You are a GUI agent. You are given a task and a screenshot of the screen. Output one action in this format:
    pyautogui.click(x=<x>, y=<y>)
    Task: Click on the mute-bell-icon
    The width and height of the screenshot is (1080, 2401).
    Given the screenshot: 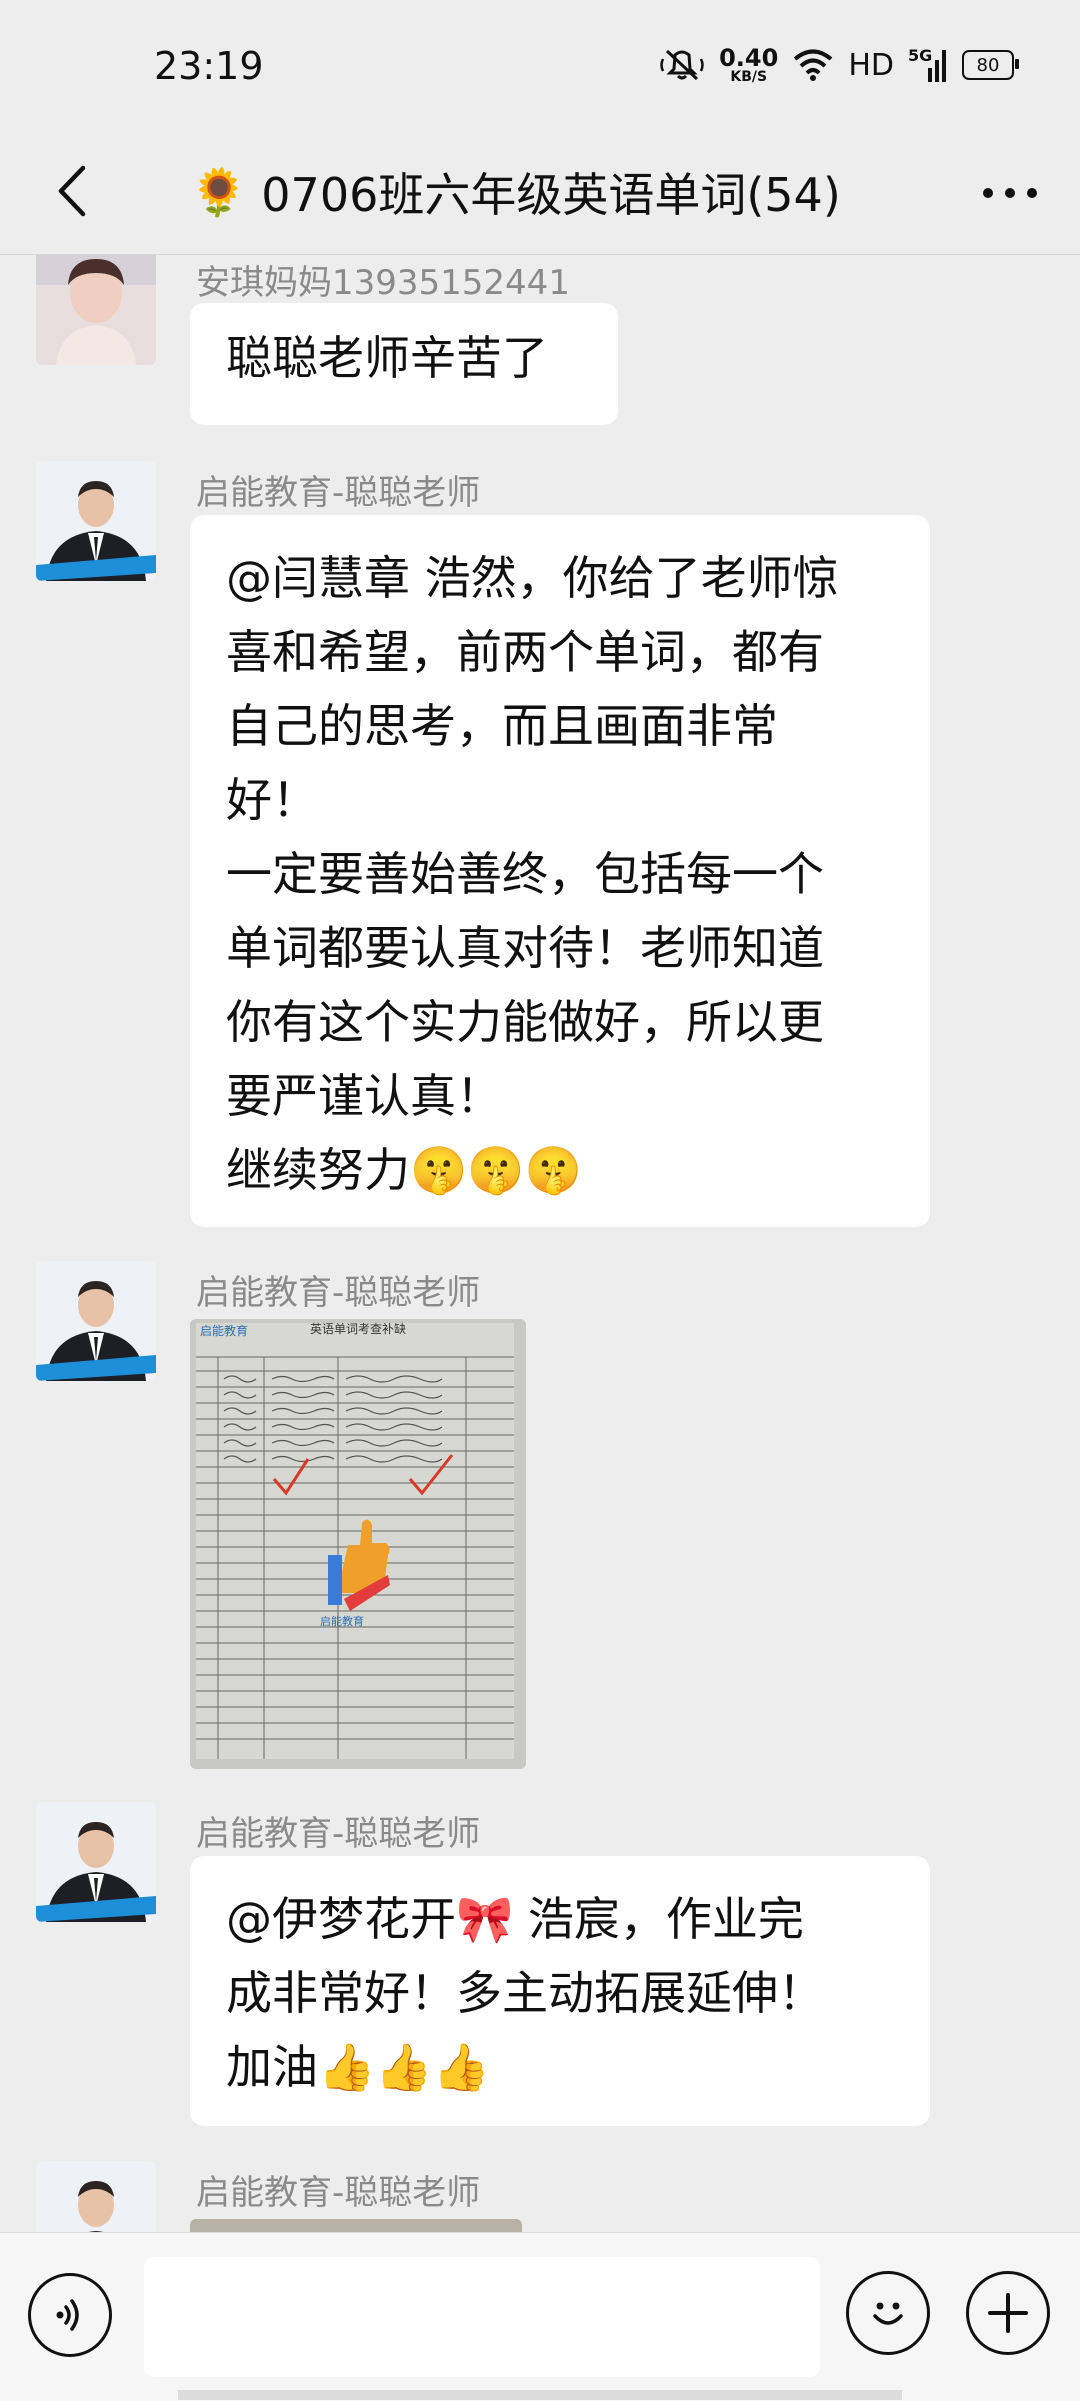 What is the action you would take?
    pyautogui.click(x=682, y=65)
    